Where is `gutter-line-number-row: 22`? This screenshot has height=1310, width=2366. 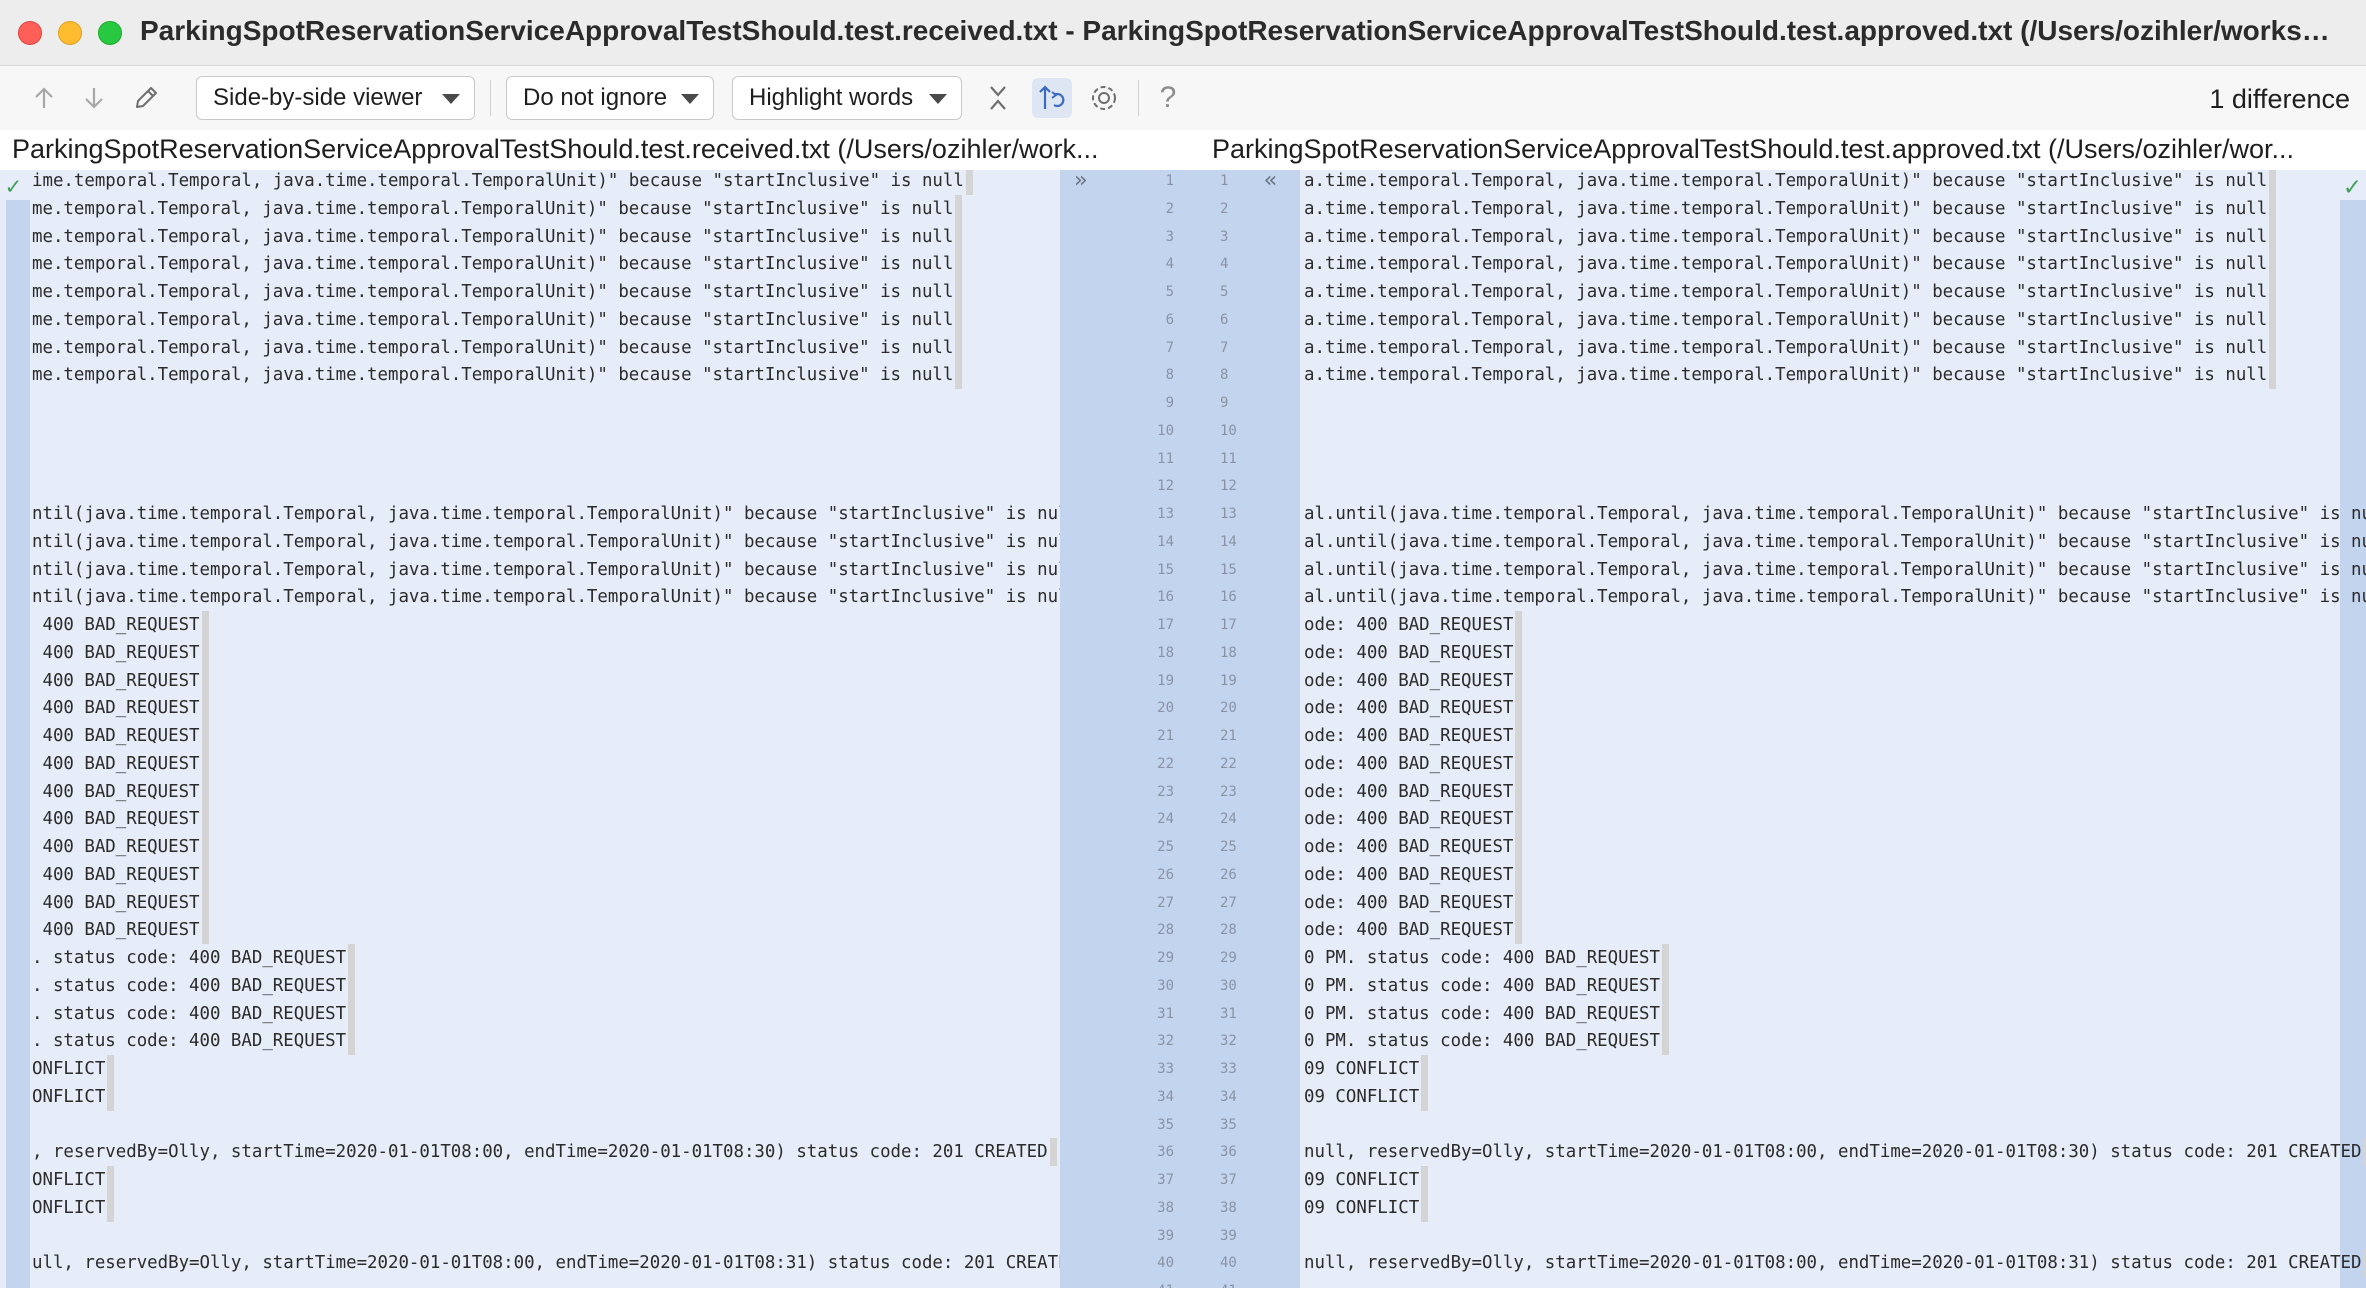 gutter-line-number-row: 22 is located at coordinates (1180, 209).